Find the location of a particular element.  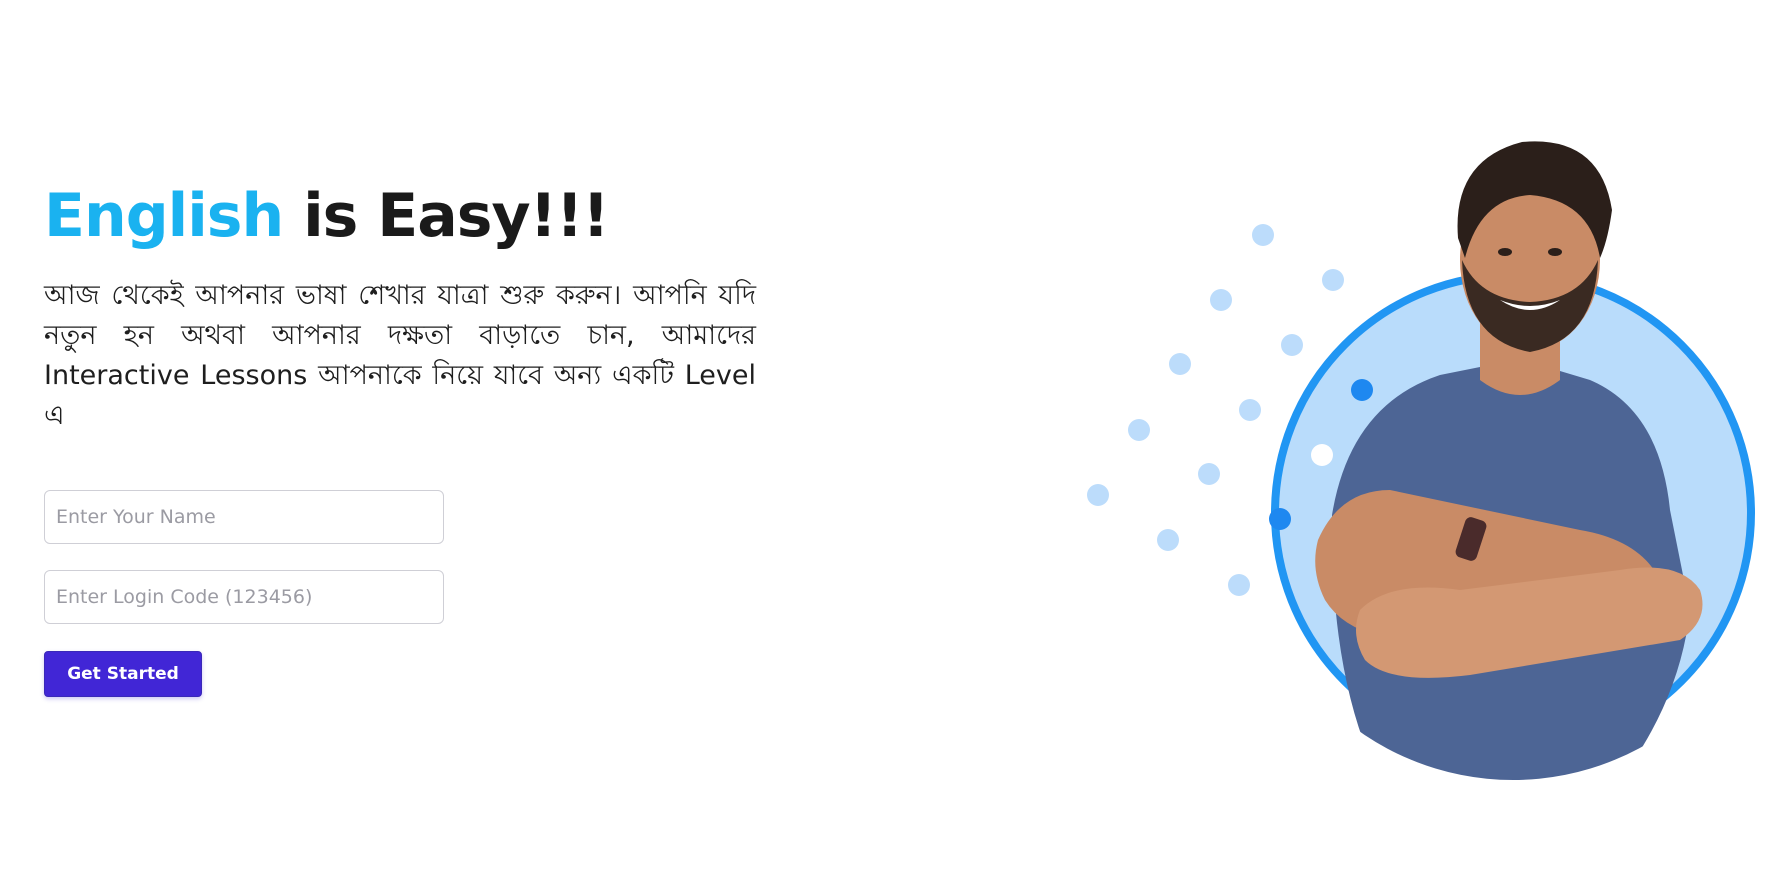

page-title: English is Easy!!! is located at coordinates (400, 216).